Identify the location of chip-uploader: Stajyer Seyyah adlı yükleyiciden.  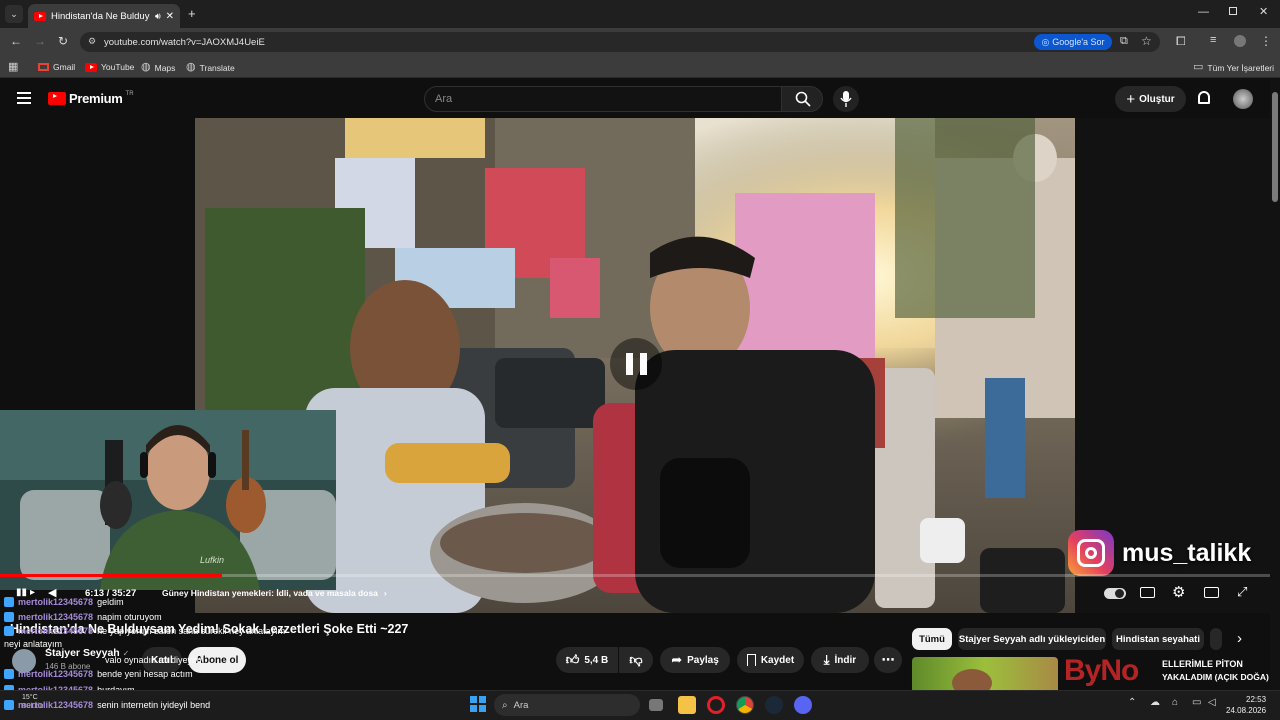
(1032, 639).